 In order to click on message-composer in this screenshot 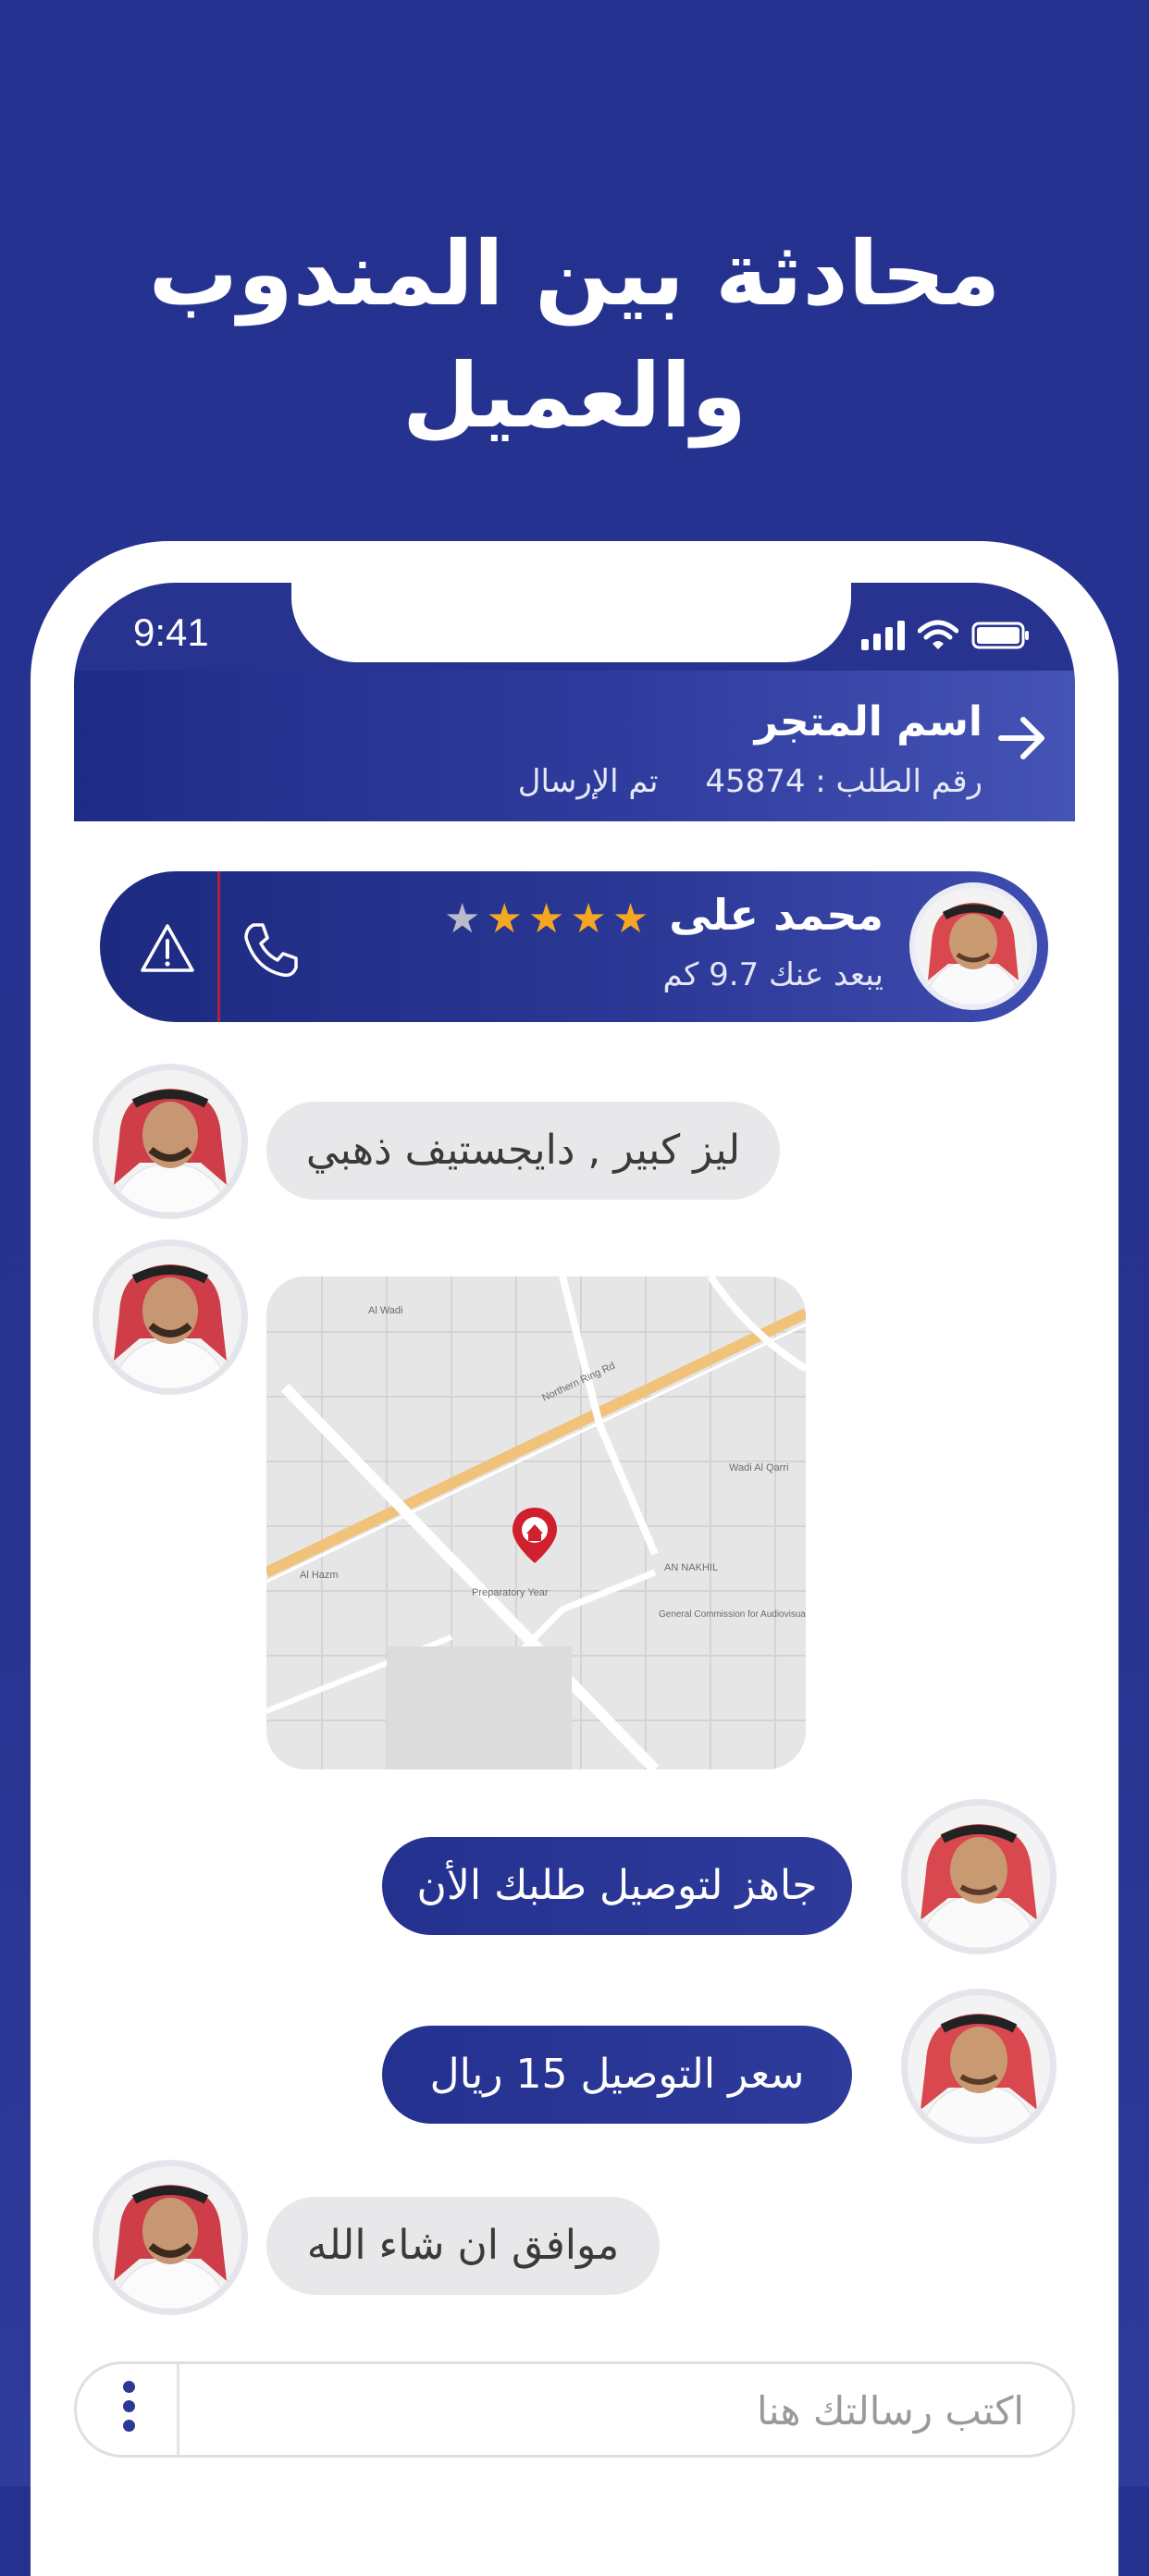, I will do `click(574, 2409)`.